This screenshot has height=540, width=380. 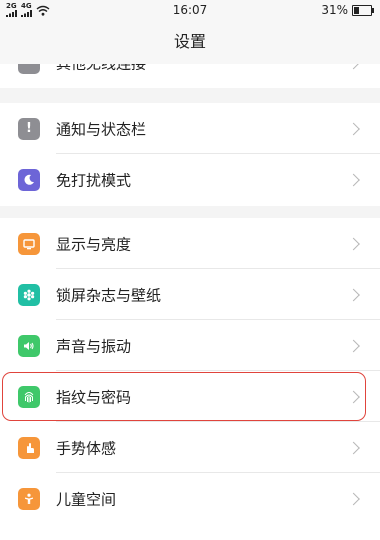 I want to click on settings-item-label: 声音与振动, so click(x=94, y=346).